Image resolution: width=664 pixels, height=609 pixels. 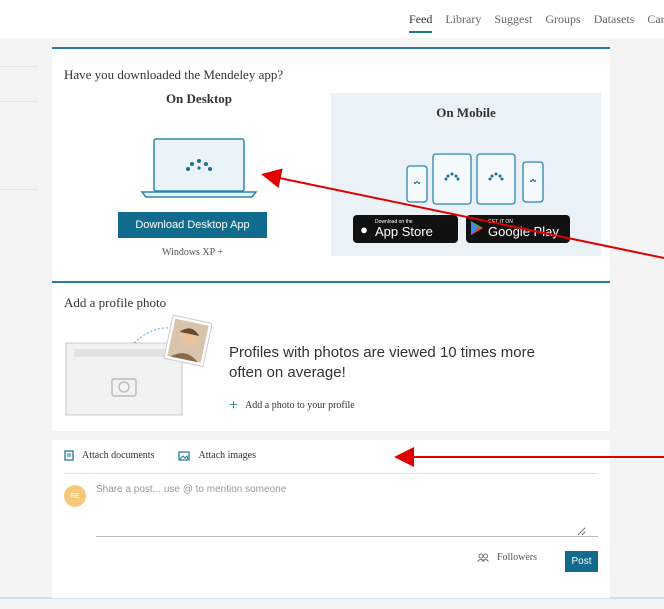 I want to click on attach-image-icon, so click(x=184, y=455).